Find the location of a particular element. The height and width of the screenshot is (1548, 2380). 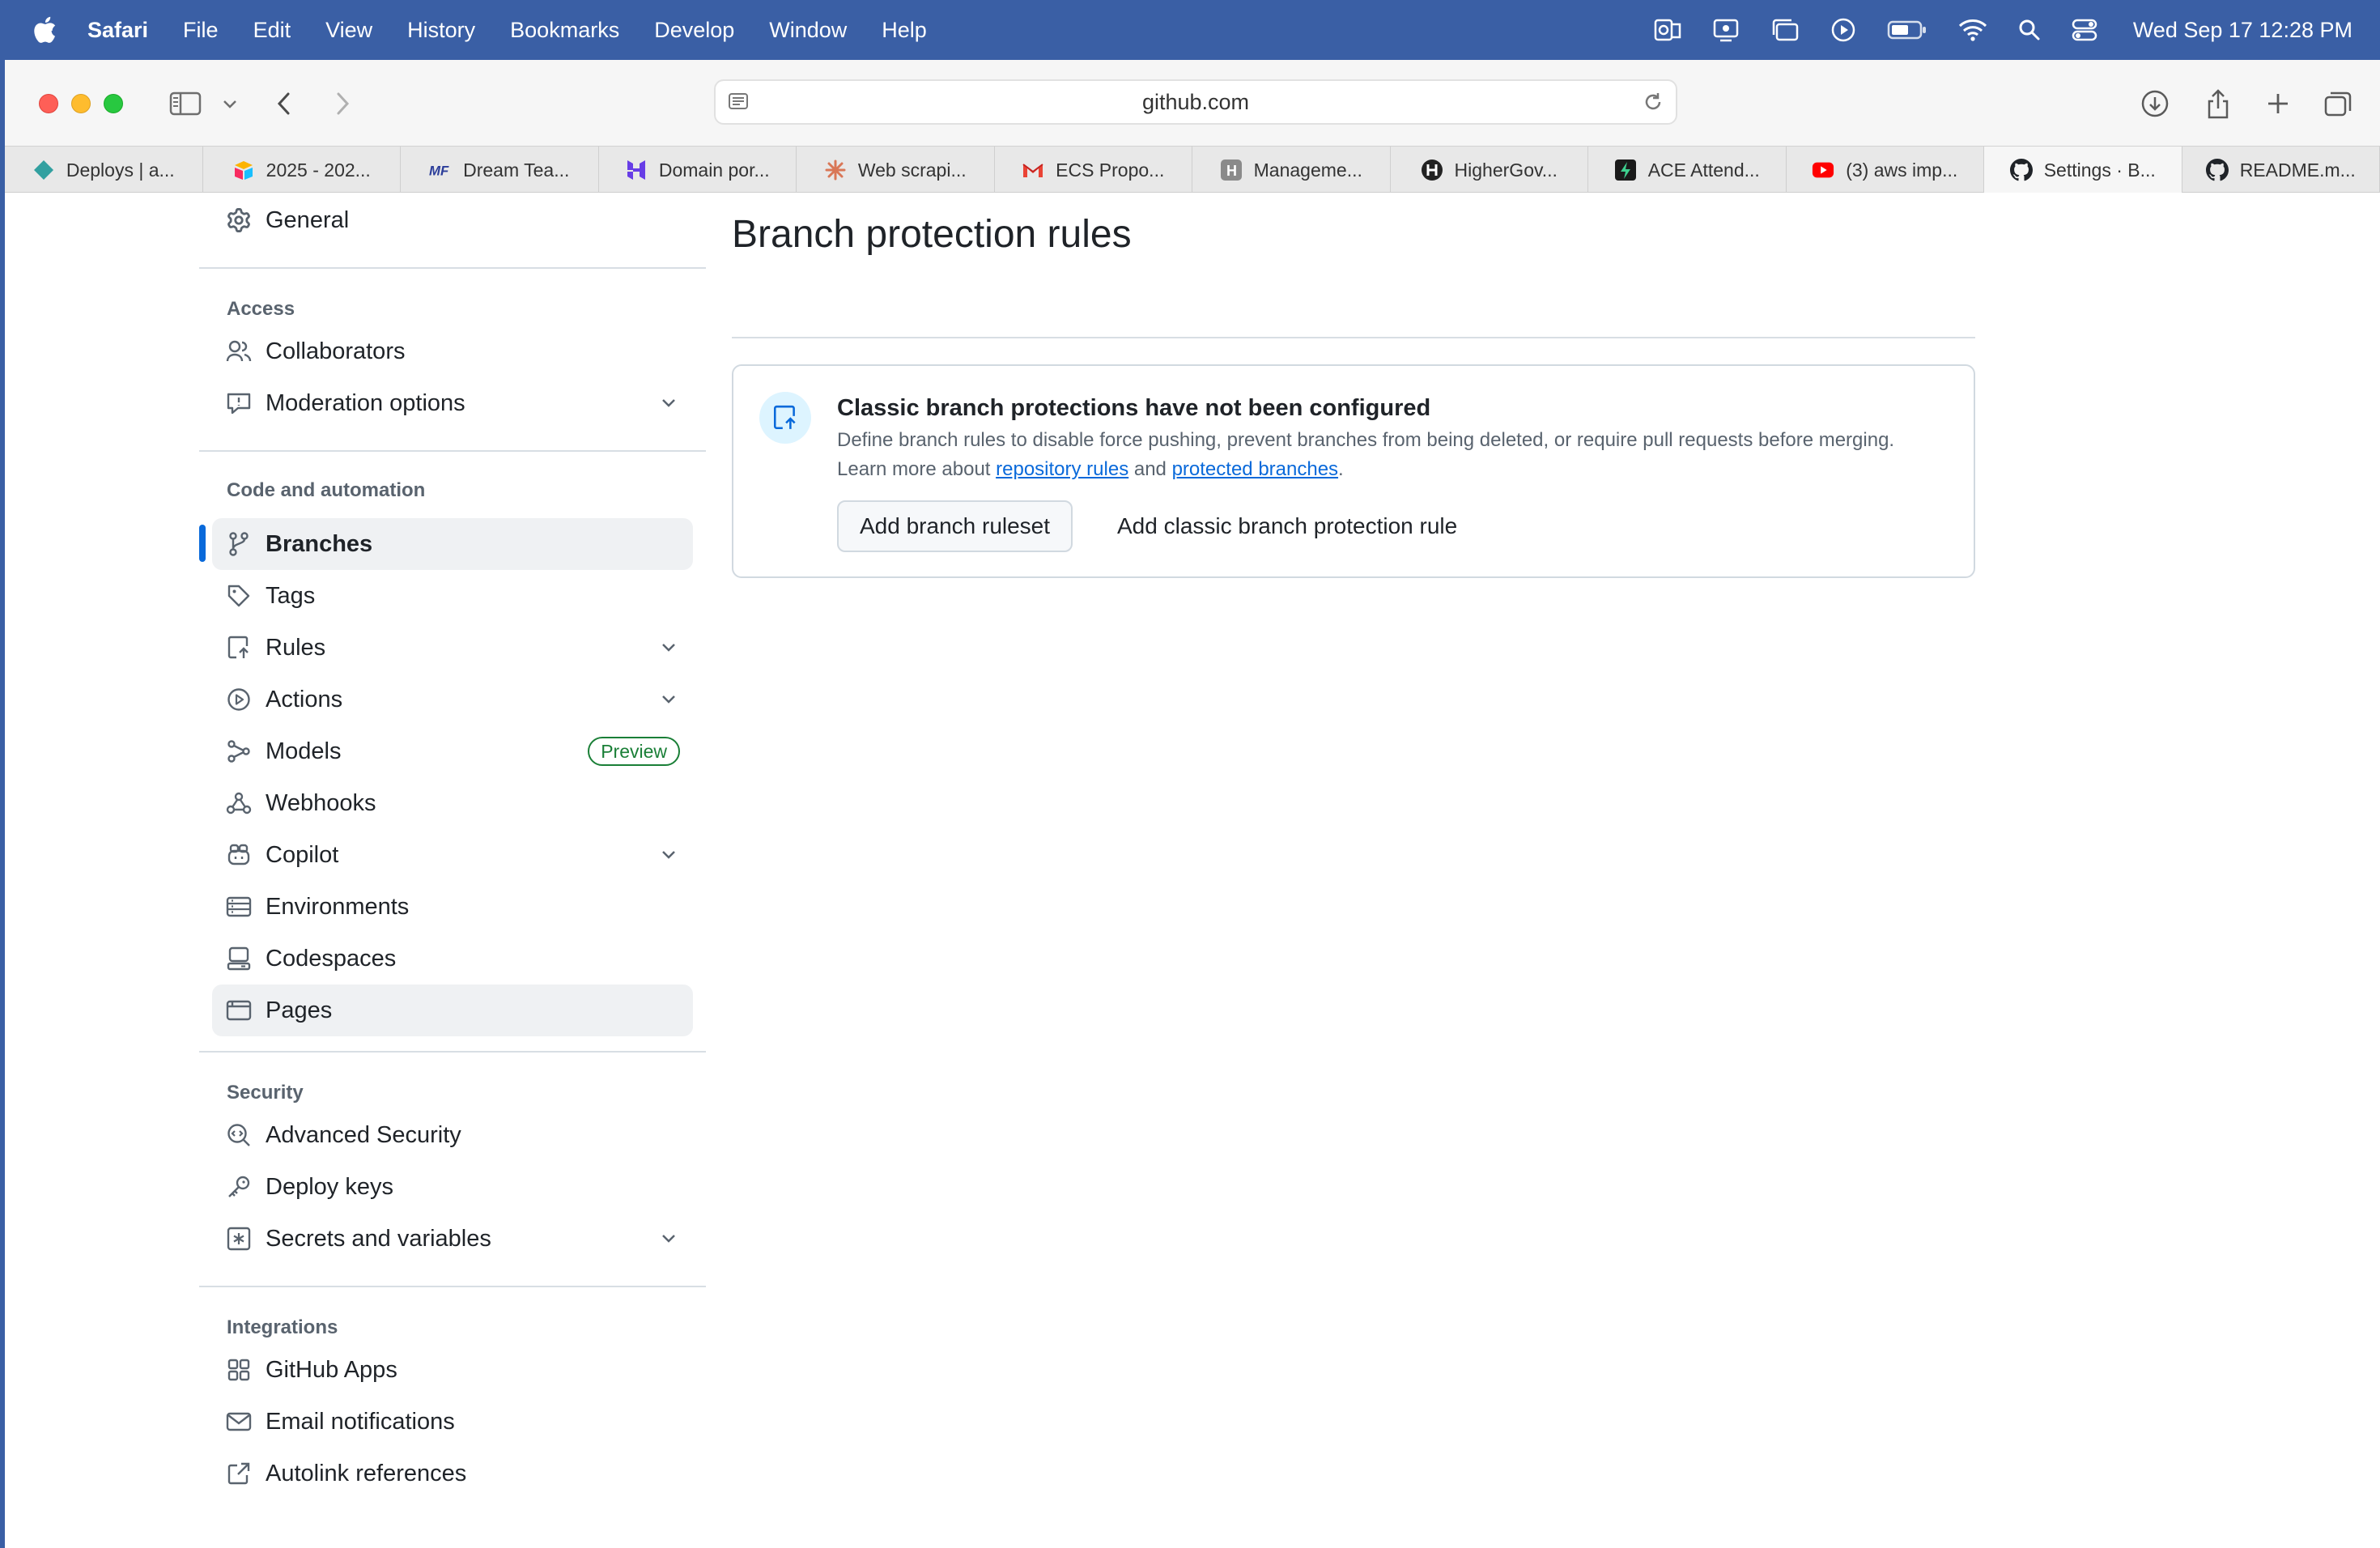

sidebar-item-label: Advanced Security is located at coordinates (364, 1135).